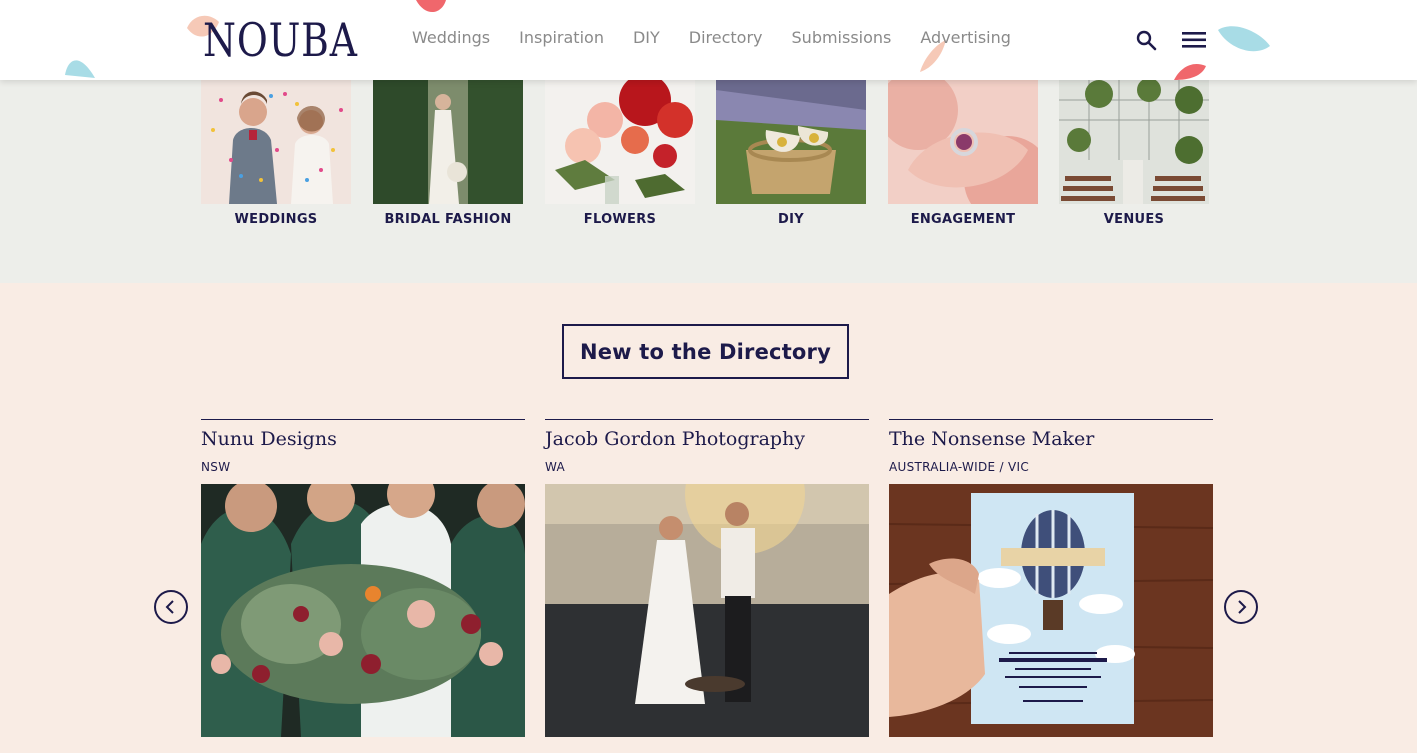  I want to click on category-engagement: ENGAGEMENT, so click(963, 153).